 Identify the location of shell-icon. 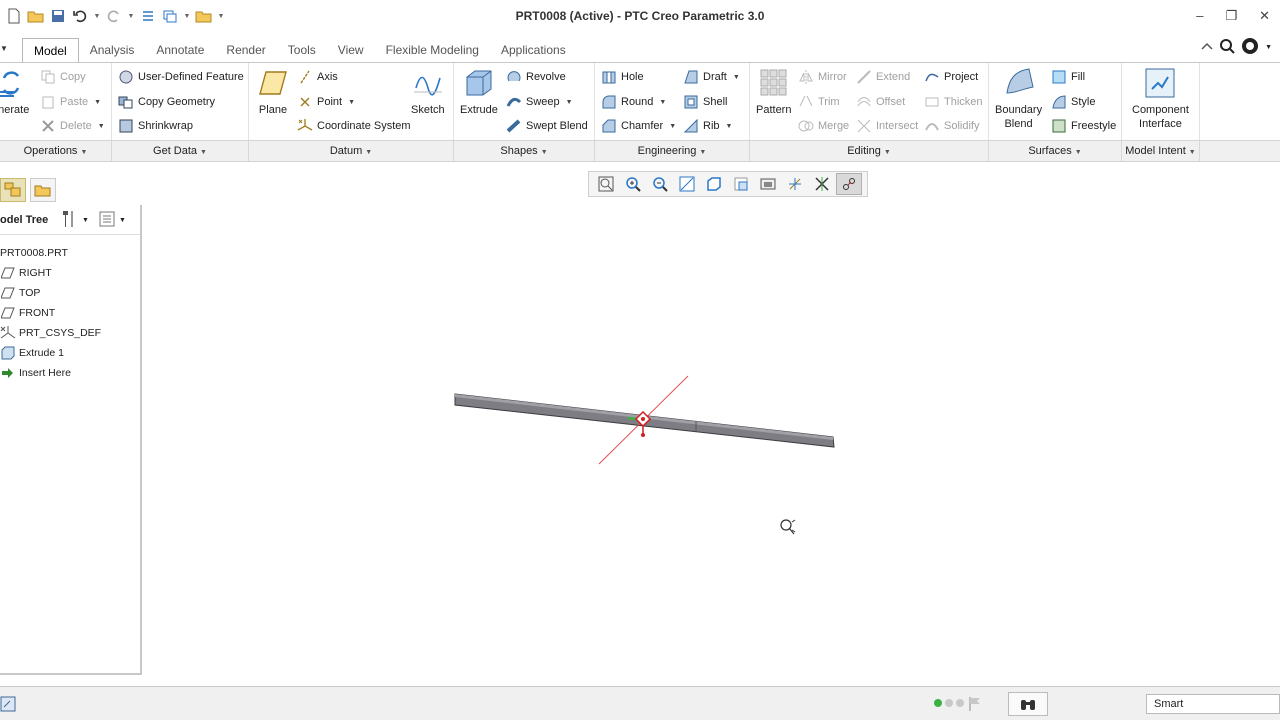
(691, 102).